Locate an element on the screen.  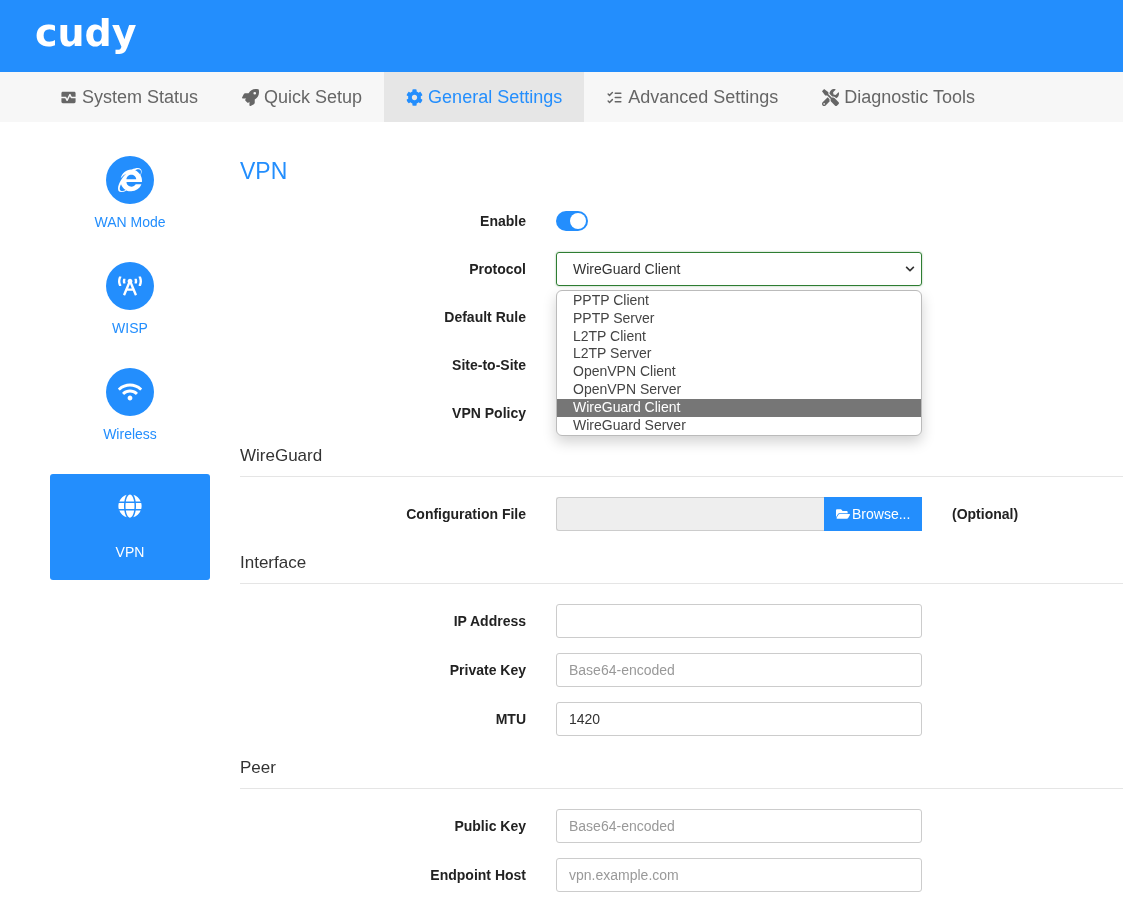
section-heading: Peer is located at coordinates (681, 773).